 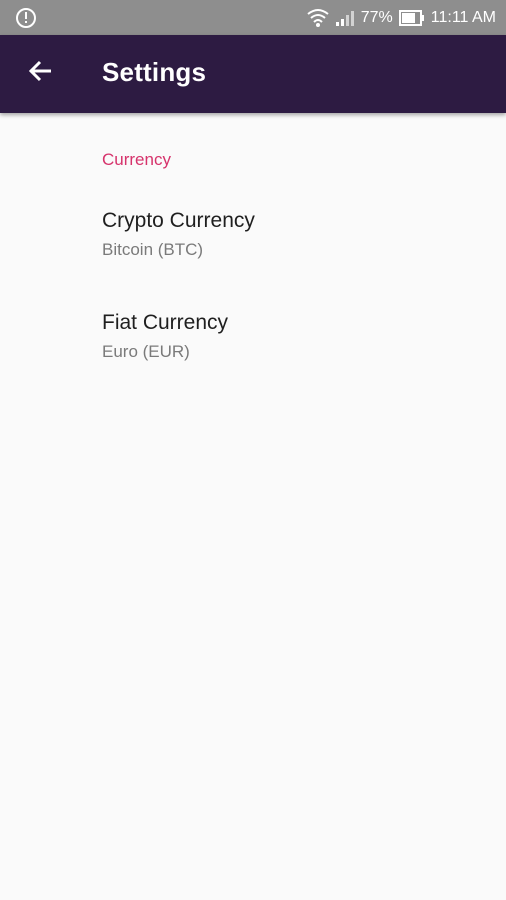 I want to click on back-button, so click(x=40, y=73).